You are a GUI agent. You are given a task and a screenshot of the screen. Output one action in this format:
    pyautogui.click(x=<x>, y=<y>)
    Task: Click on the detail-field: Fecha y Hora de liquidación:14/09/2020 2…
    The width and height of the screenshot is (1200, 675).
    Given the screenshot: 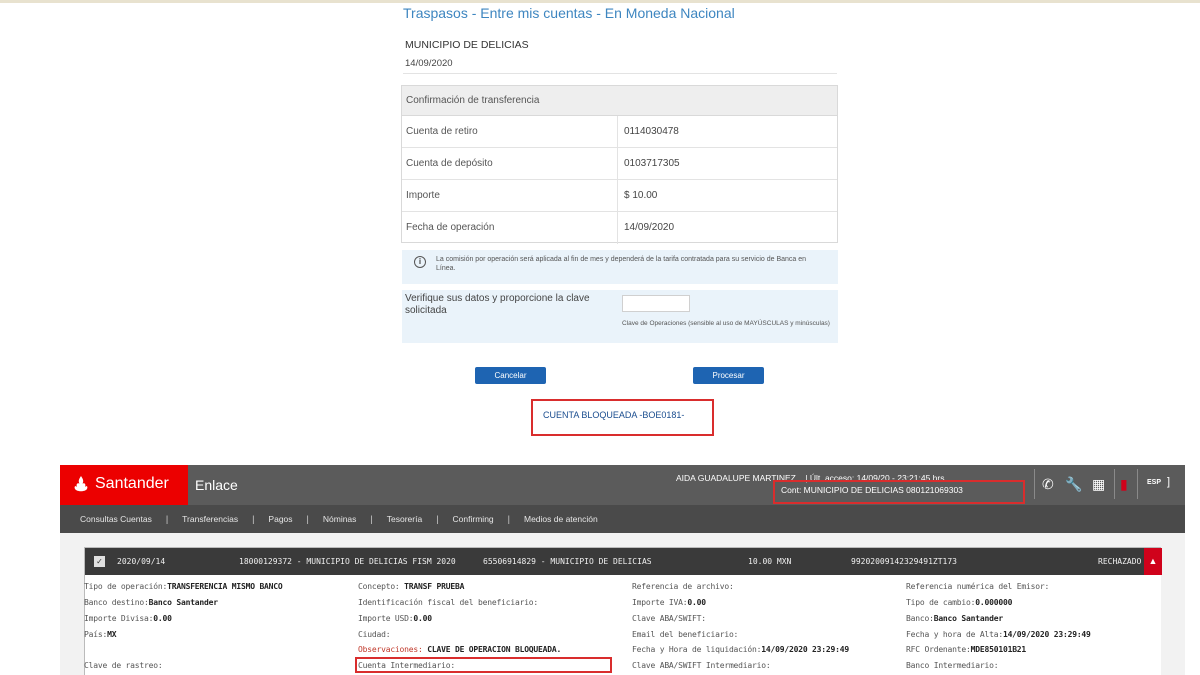 What is the action you would take?
    pyautogui.click(x=740, y=649)
    